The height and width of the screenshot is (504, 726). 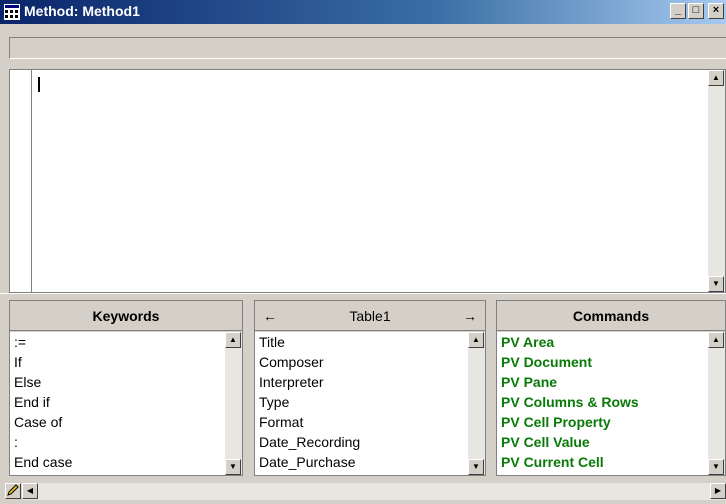 I want to click on keyword-item: Else, so click(x=117, y=382).